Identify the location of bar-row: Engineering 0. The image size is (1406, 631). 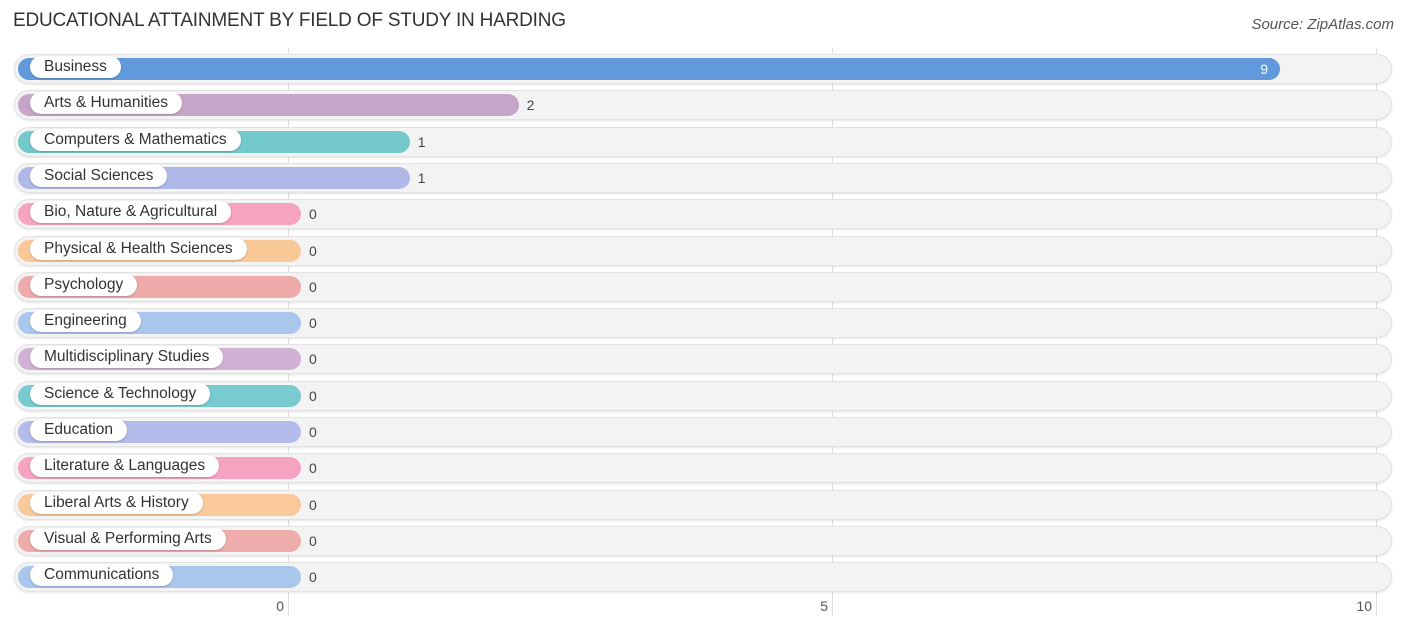
(703, 323).